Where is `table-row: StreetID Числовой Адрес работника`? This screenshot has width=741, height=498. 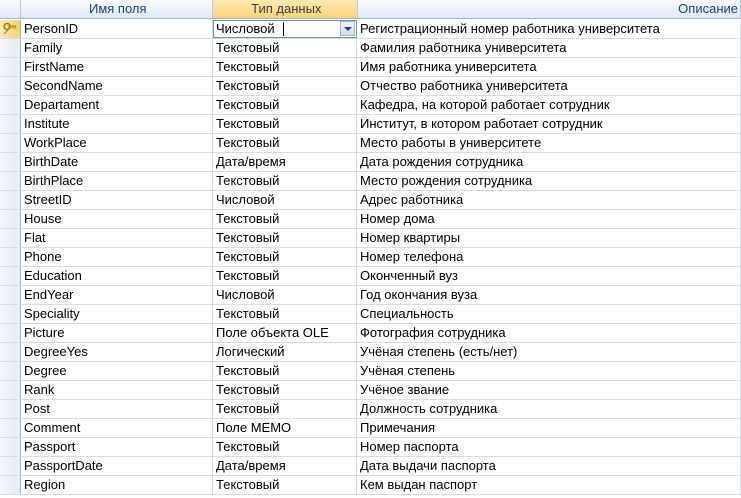
table-row: StreetID Числовой Адрес работника is located at coordinates (370, 200).